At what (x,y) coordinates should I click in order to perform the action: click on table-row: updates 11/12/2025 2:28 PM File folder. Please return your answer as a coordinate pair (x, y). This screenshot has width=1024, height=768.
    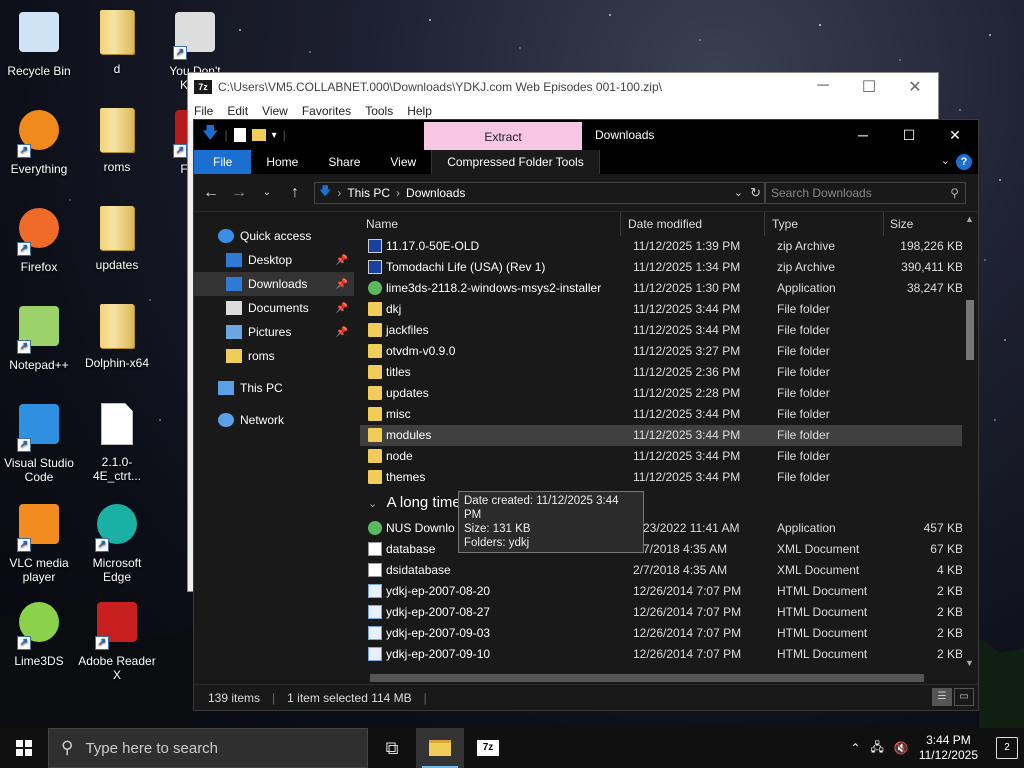
    Looking at the image, I should click on (662, 393).